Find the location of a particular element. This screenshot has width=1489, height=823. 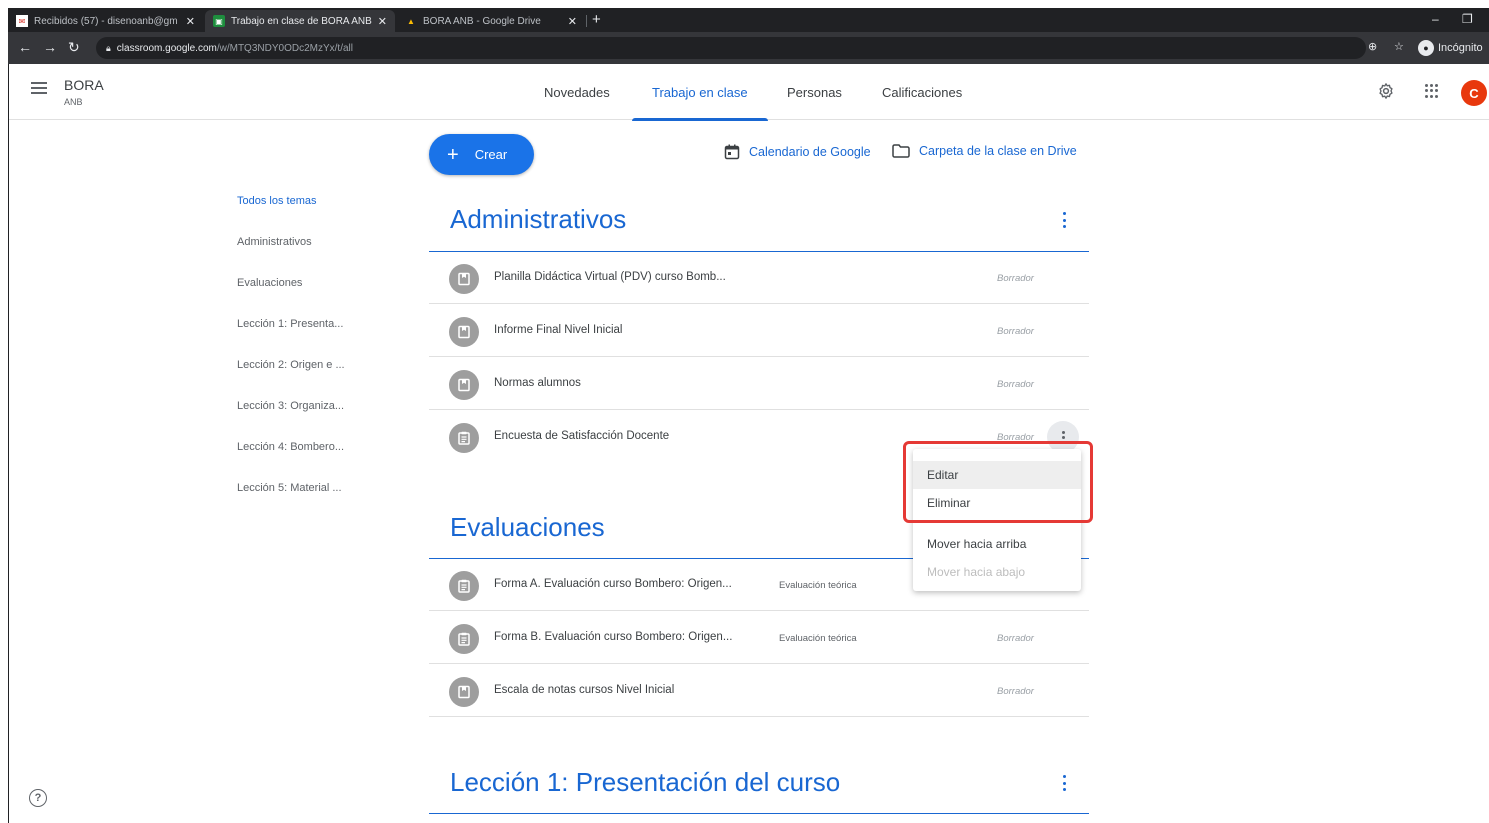

star-icon: ☆ is located at coordinates (1399, 46).